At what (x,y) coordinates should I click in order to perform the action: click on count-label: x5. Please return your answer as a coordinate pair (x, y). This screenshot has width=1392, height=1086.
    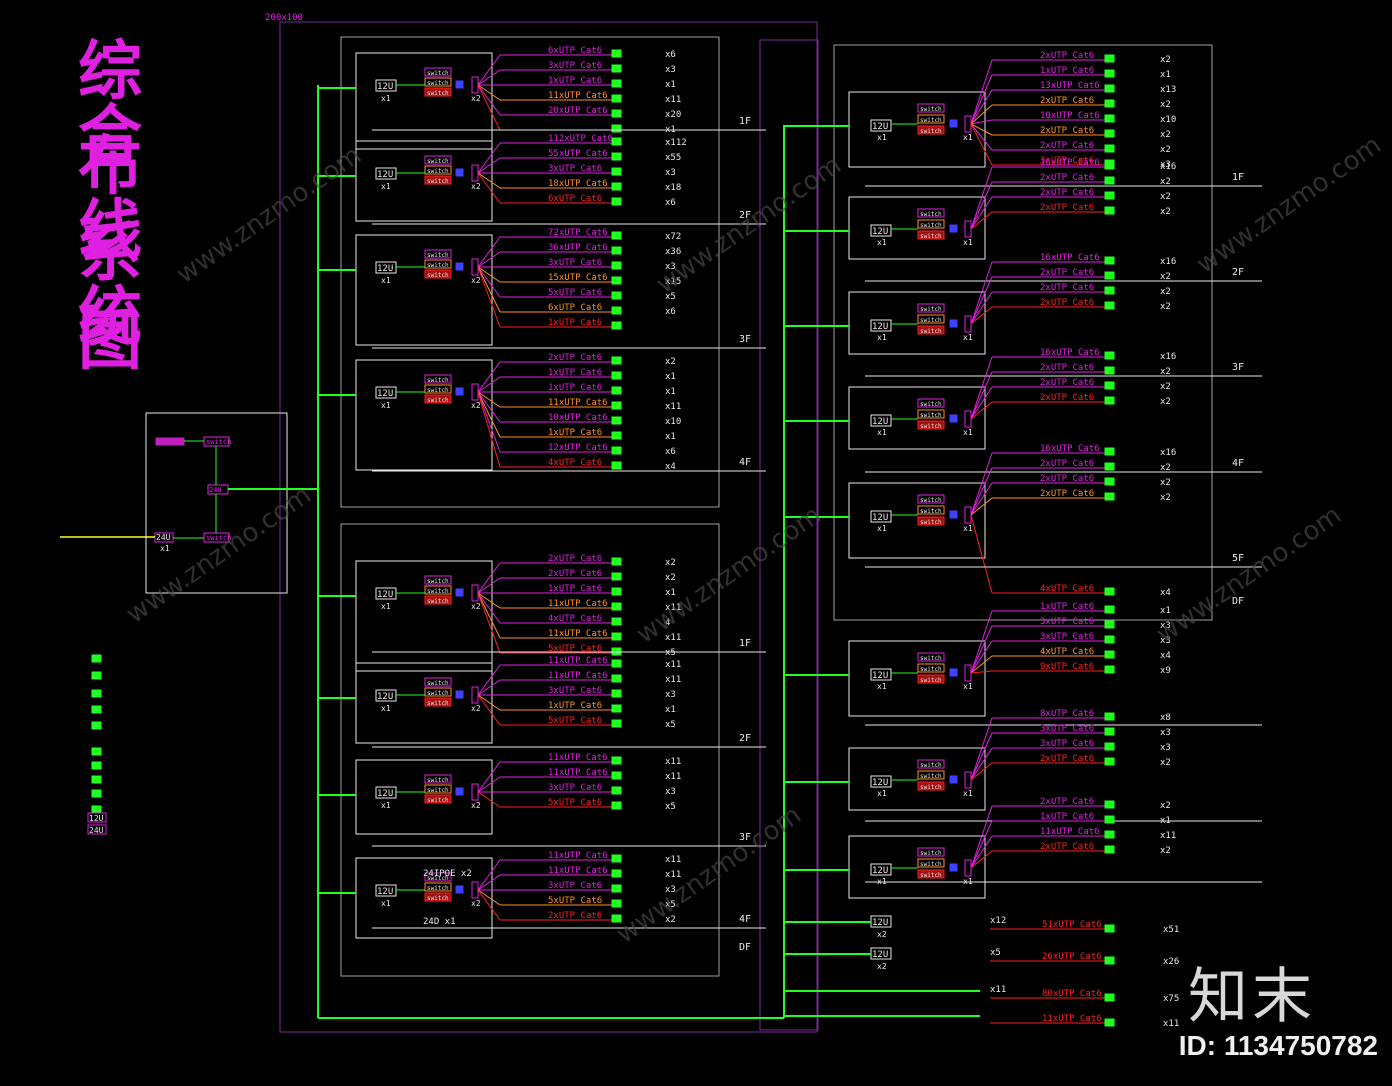
    Looking at the image, I should click on (995, 953).